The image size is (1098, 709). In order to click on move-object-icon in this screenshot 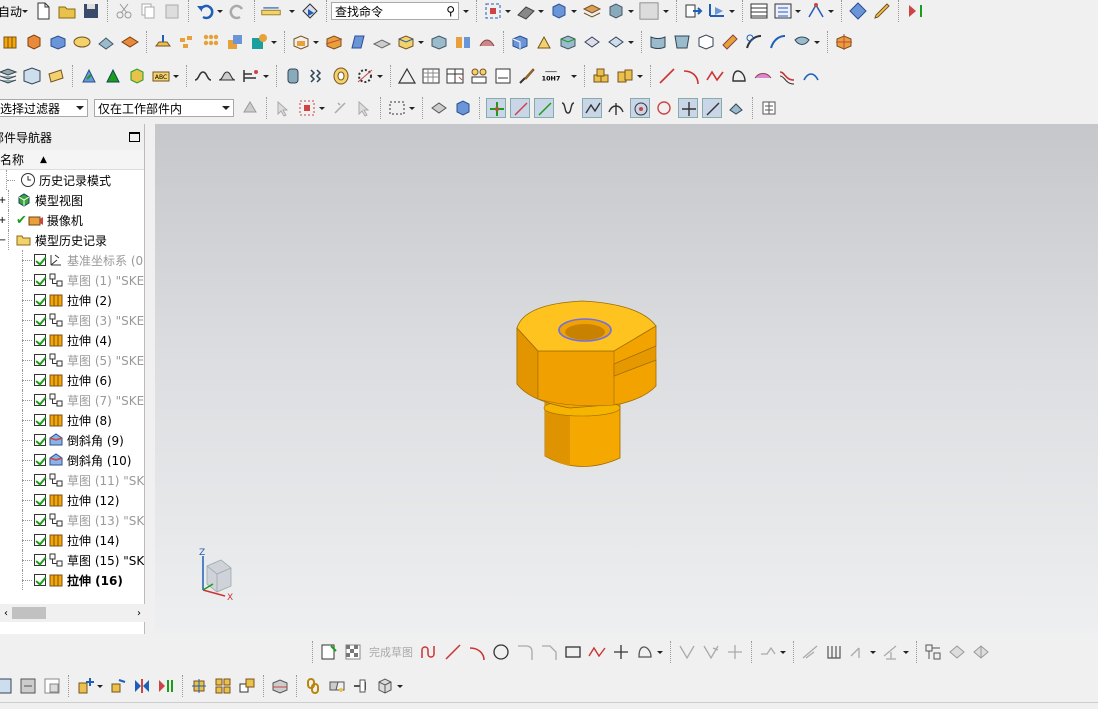, I will do `click(693, 11)`.